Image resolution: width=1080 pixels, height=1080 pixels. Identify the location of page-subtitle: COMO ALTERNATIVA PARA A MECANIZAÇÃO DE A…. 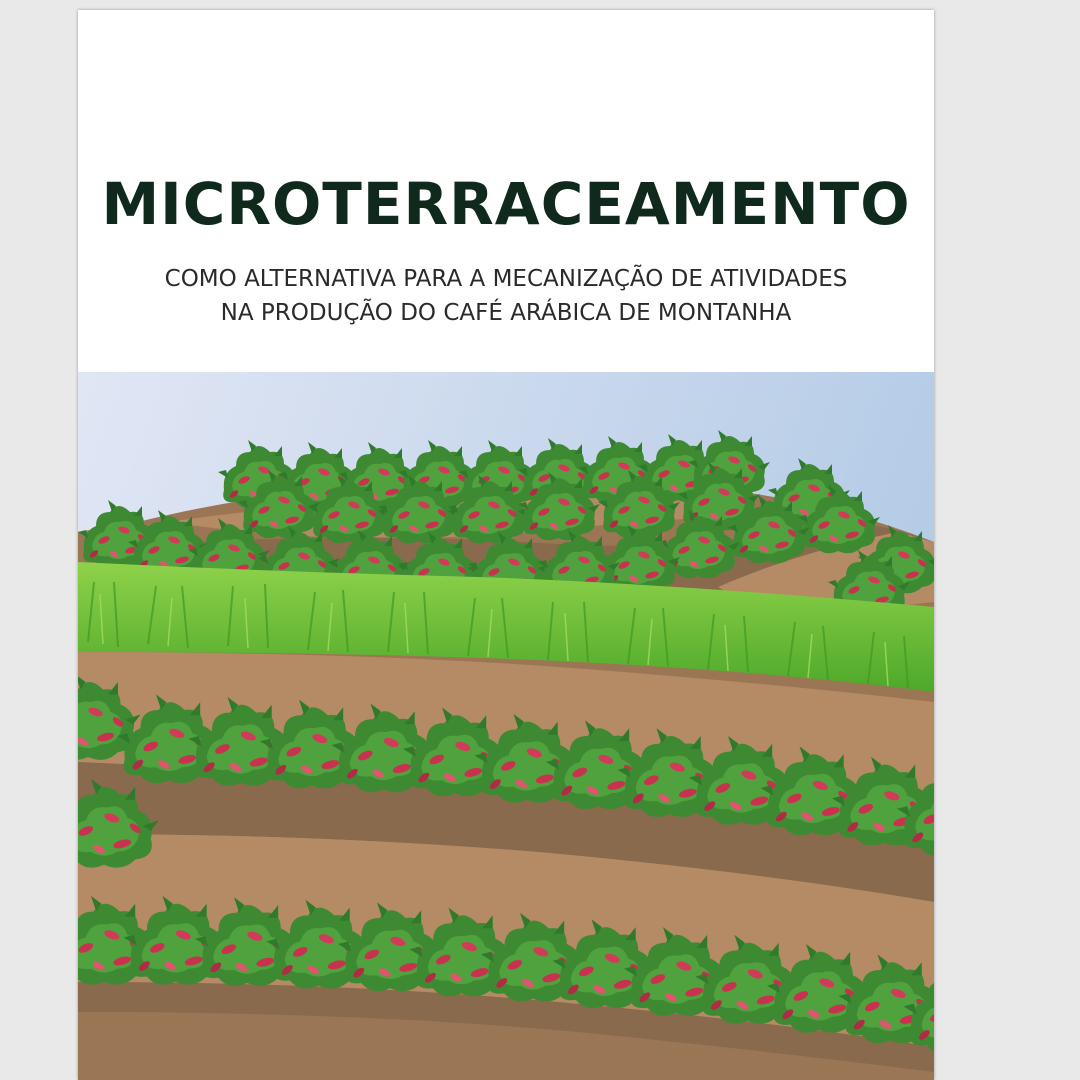
(506, 296).